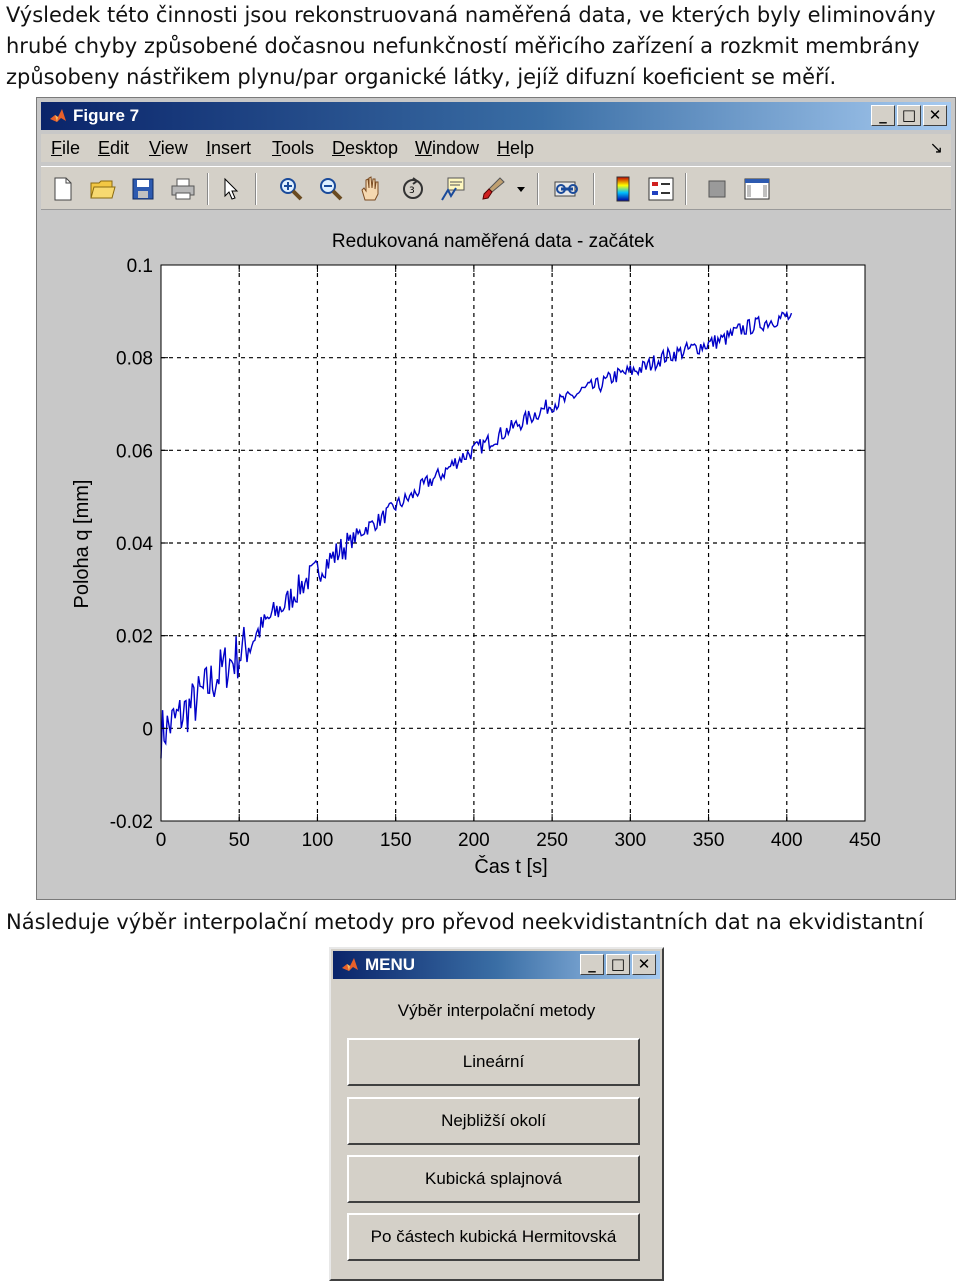  Describe the element at coordinates (618, 964) in the screenshot. I see `maximize-button: □` at that location.